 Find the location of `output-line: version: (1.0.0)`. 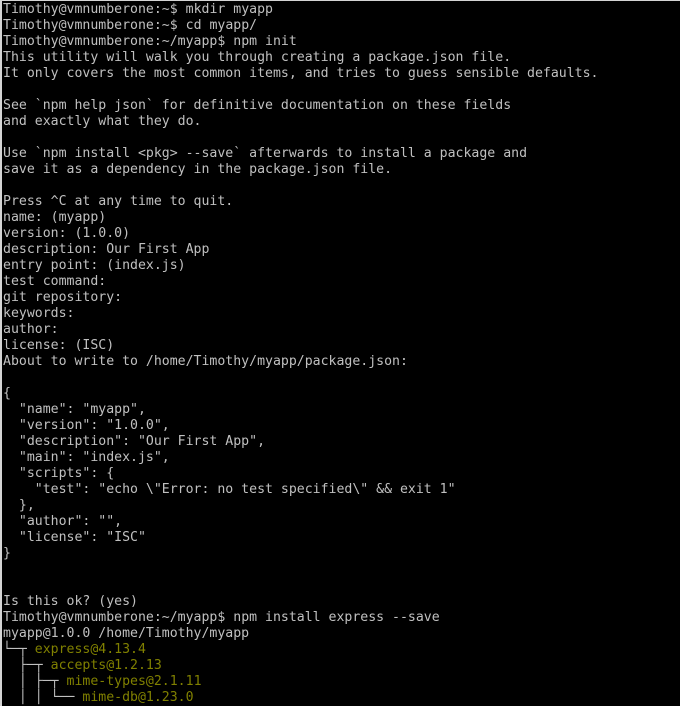

output-line: version: (1.0.0) is located at coordinates (67, 233).